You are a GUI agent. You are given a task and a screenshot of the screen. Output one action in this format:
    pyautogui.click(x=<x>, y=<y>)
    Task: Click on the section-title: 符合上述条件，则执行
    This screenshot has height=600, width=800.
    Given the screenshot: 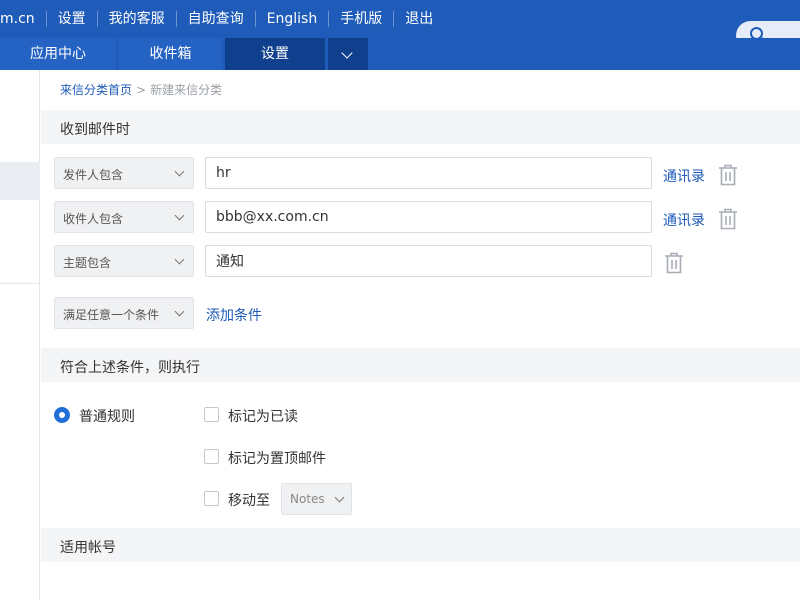 What is the action you would take?
    pyautogui.click(x=130, y=368)
    